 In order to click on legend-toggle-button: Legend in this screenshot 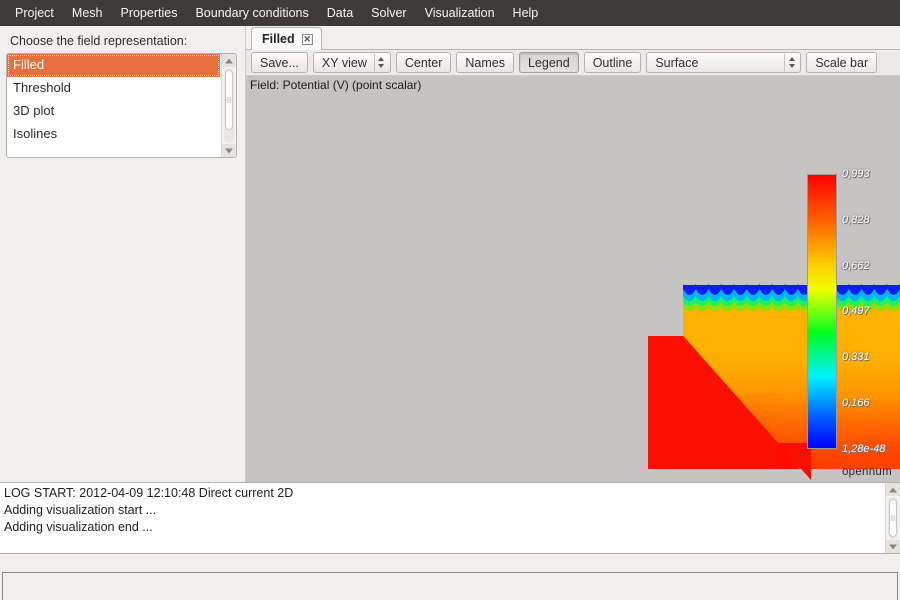, I will do `click(548, 62)`.